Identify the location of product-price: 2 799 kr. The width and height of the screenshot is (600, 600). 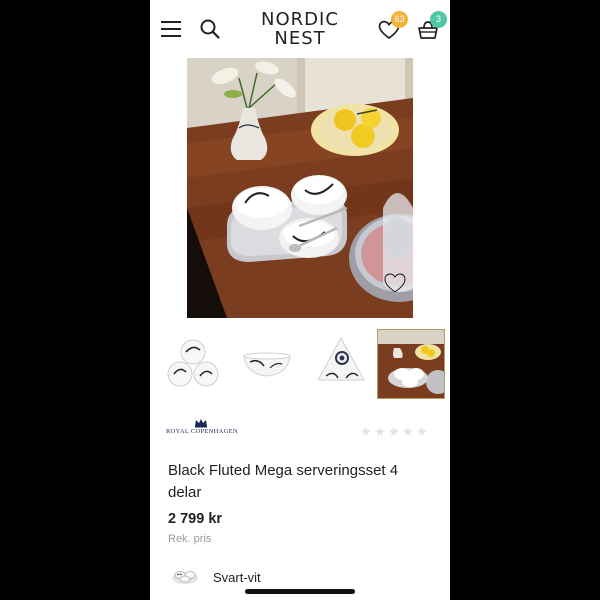
(195, 519).